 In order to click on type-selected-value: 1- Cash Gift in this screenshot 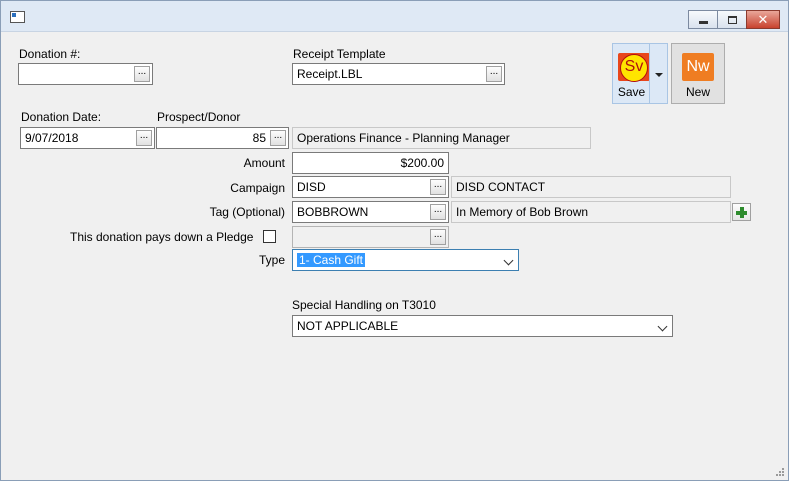, I will do `click(331, 260)`.